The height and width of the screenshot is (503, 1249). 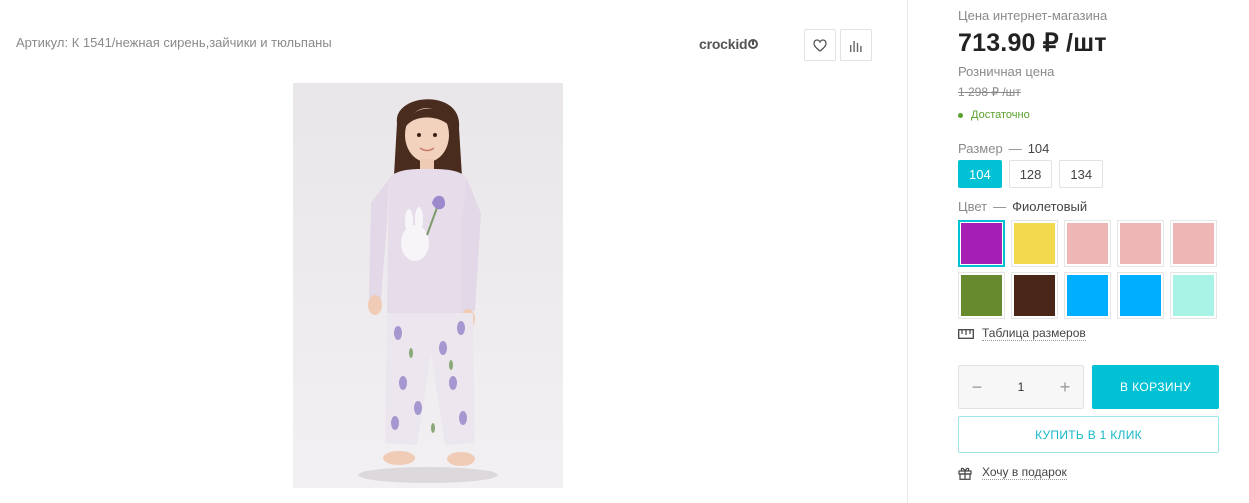 I want to click on minus-icon: −, so click(x=977, y=387).